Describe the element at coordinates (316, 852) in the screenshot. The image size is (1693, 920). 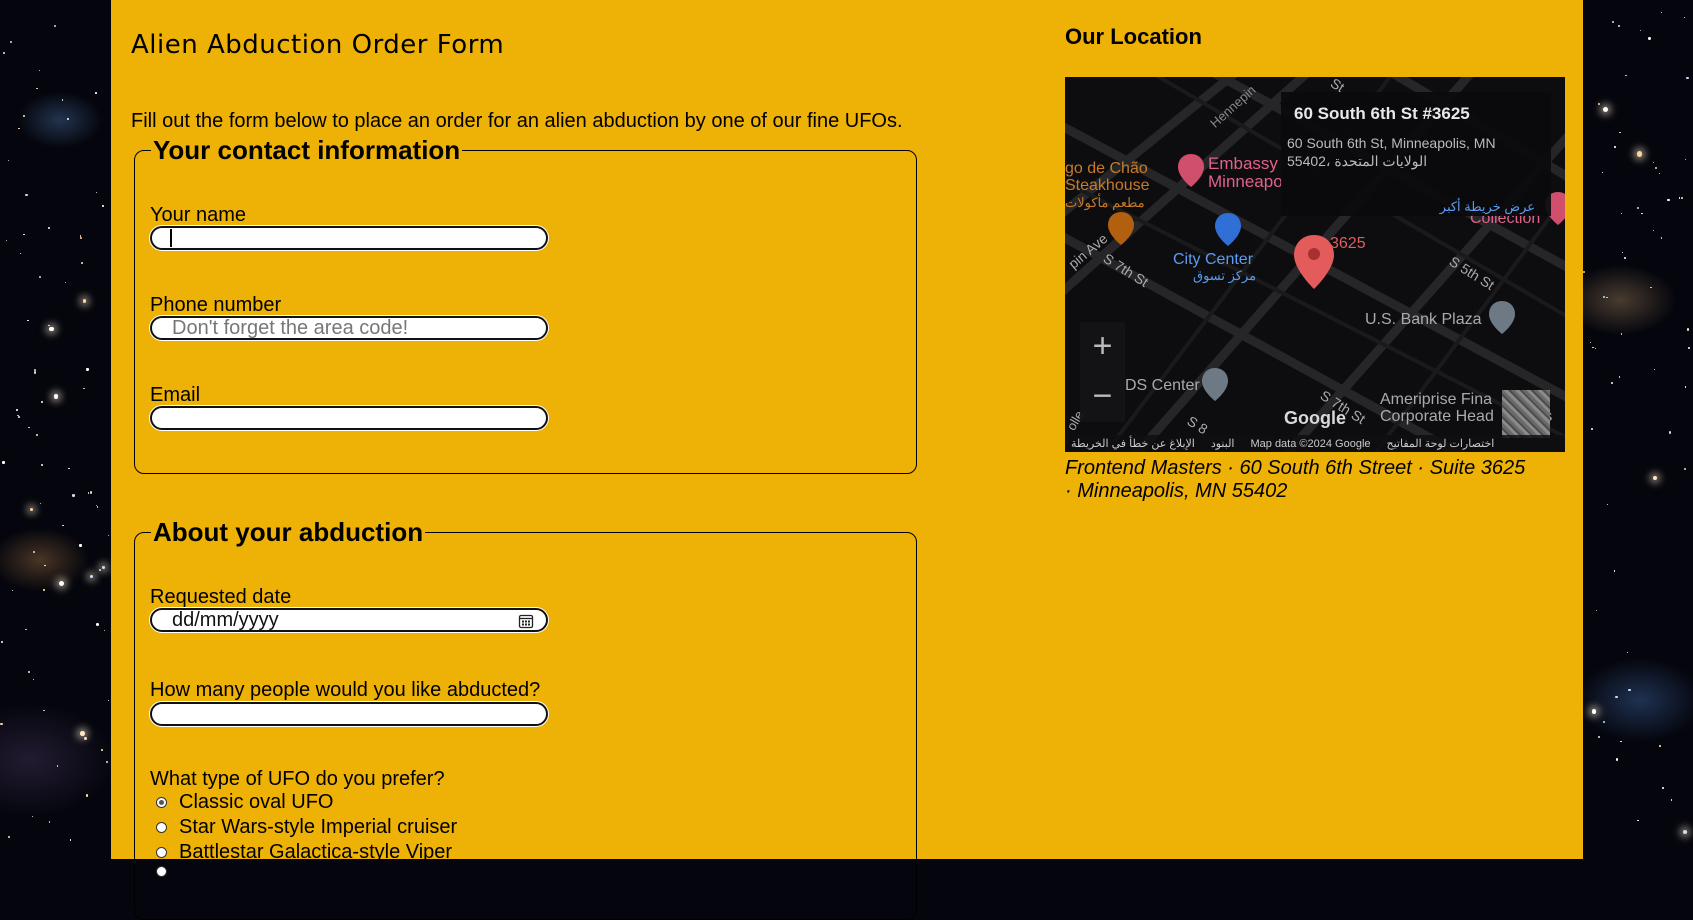
I see `ufo-option-label: Battlestar Galactica-style Viper` at that location.